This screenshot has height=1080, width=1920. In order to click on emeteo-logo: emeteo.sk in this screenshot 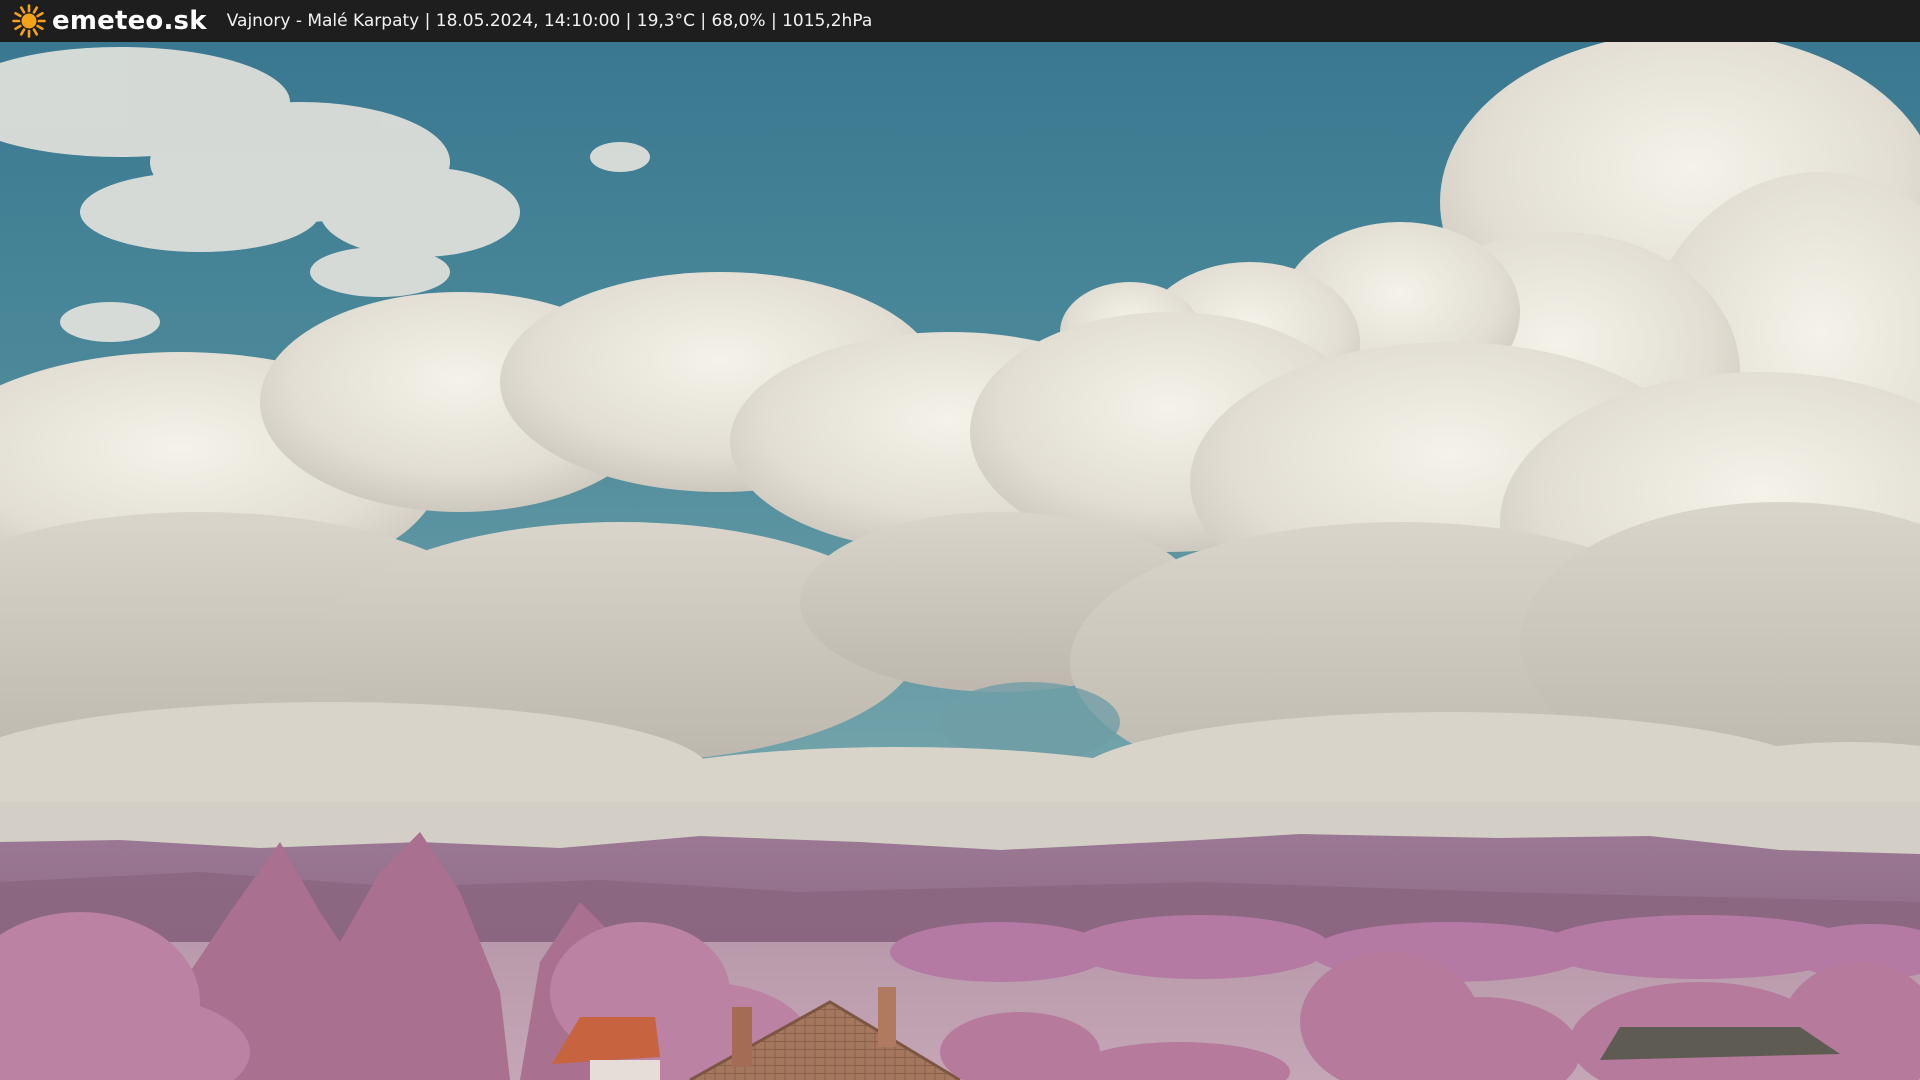, I will do `click(109, 21)`.